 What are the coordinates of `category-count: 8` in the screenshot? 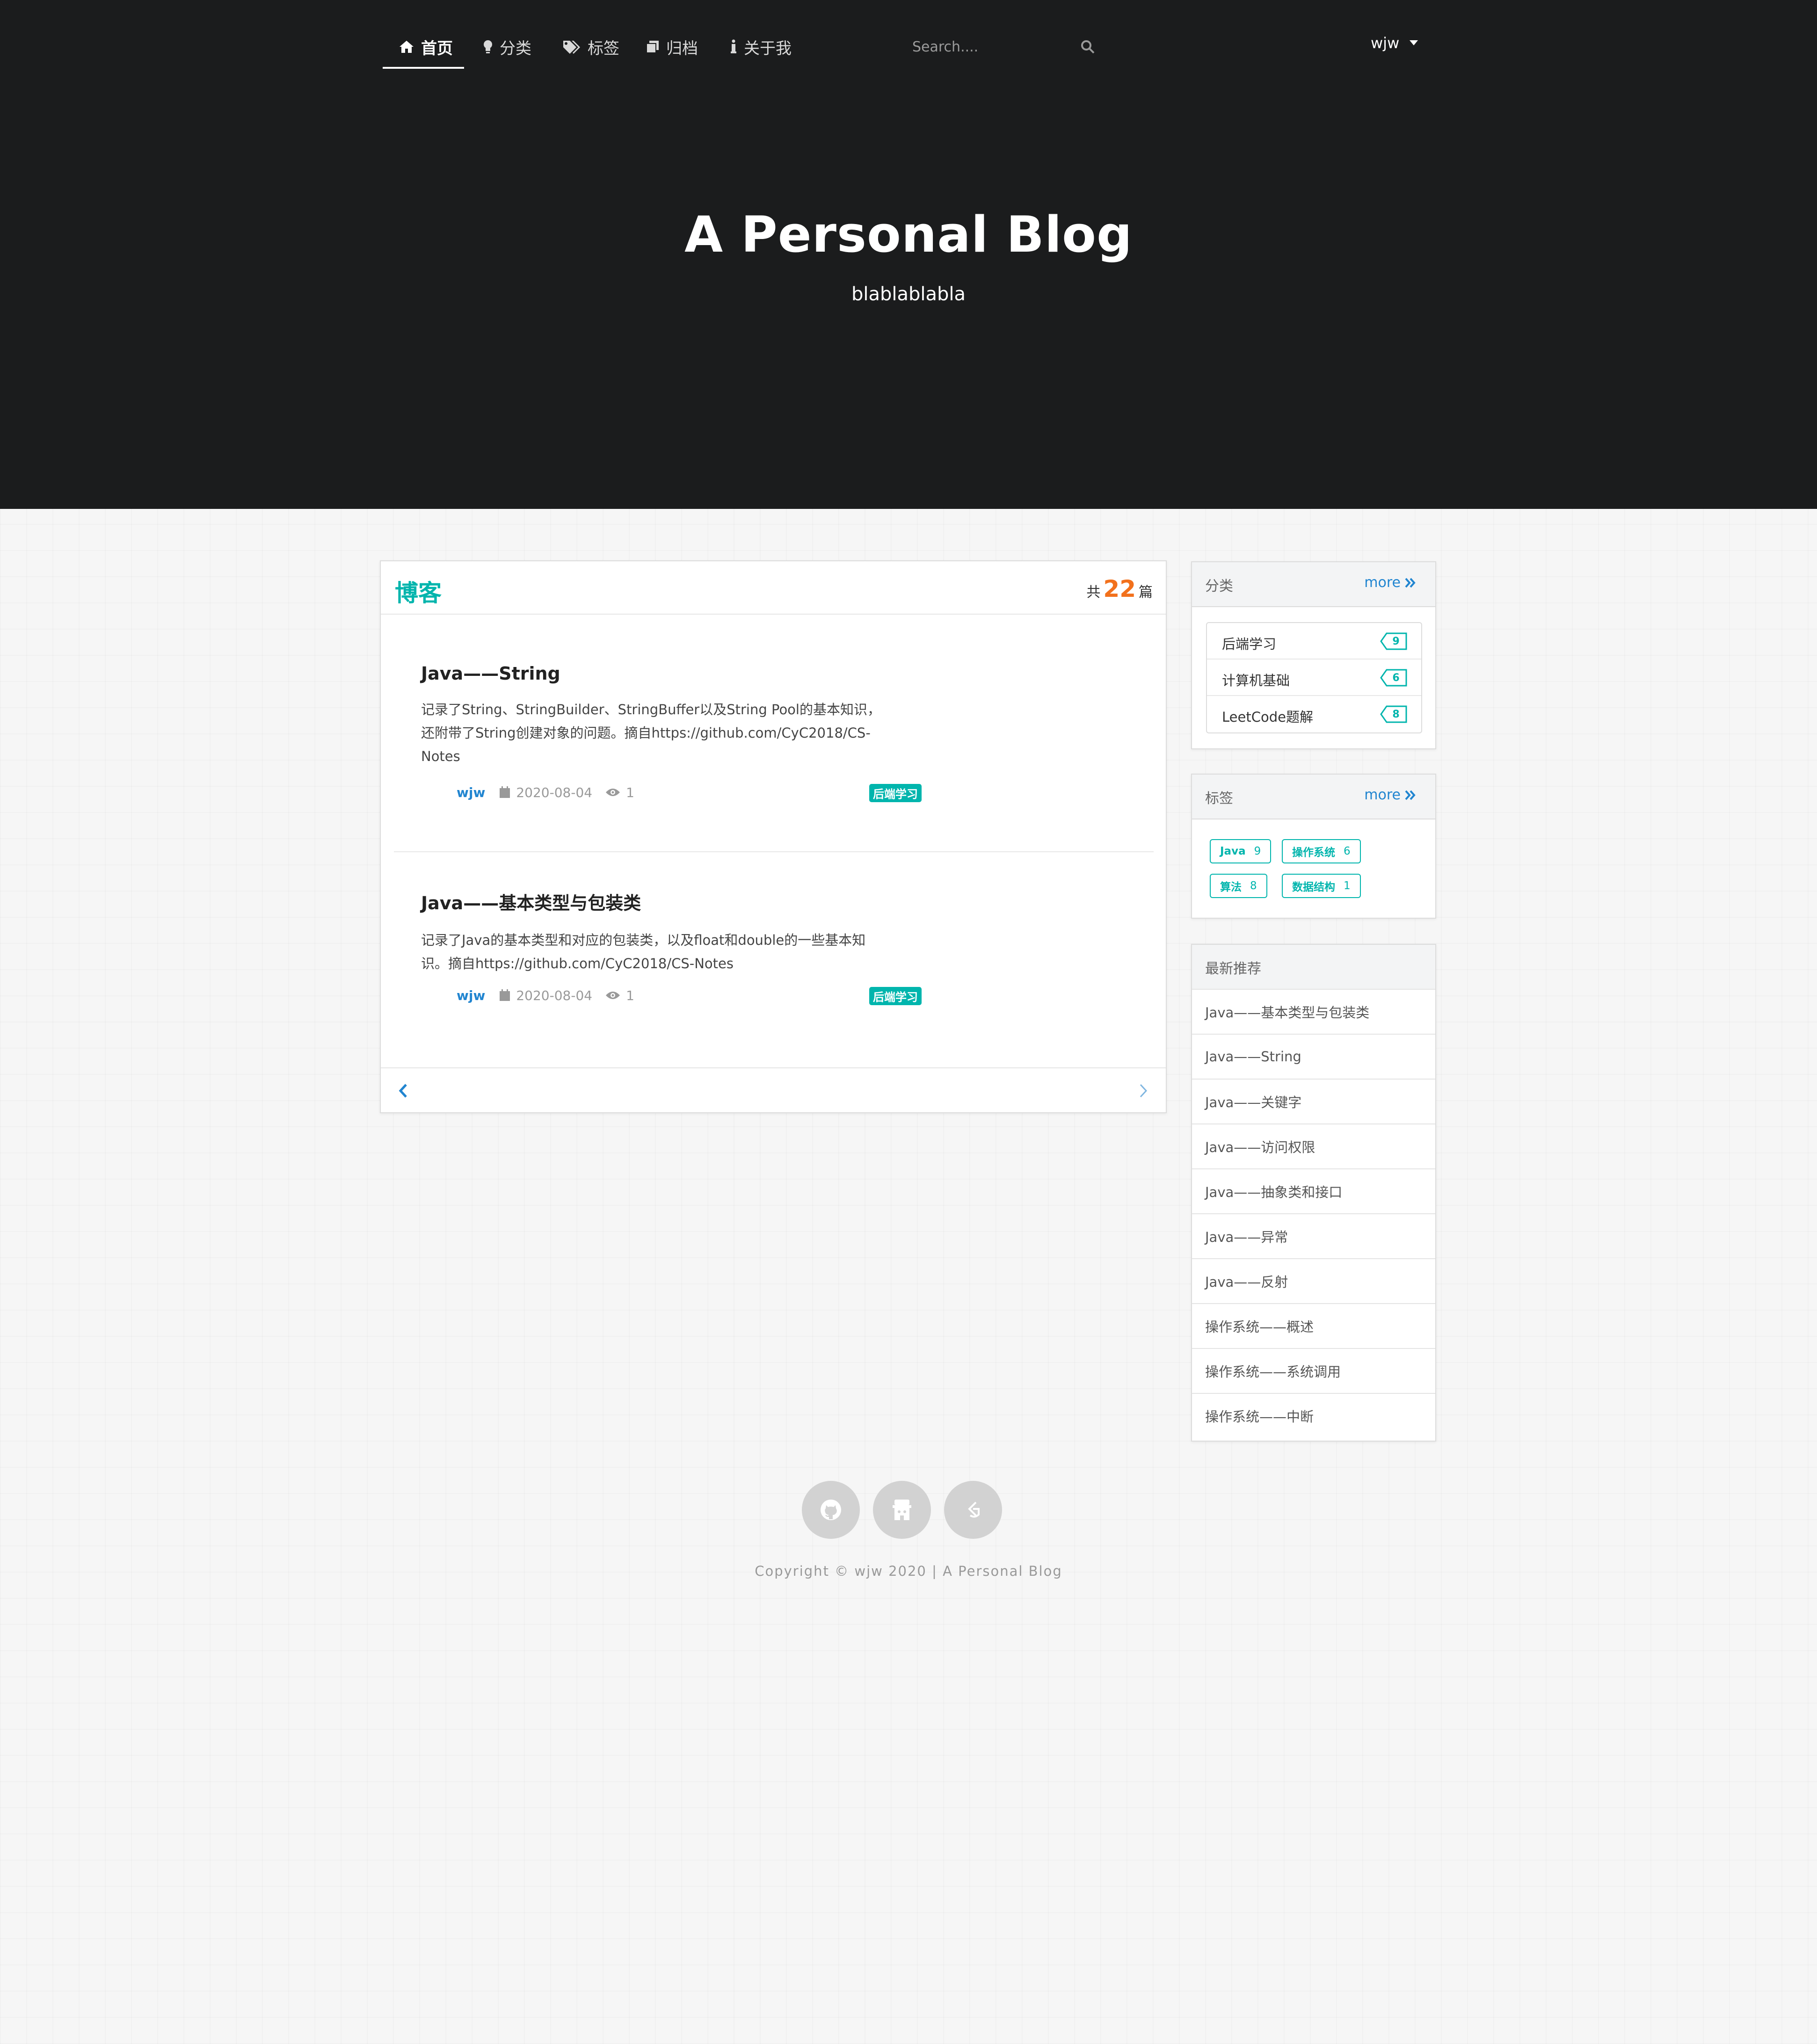 It's located at (1396, 714).